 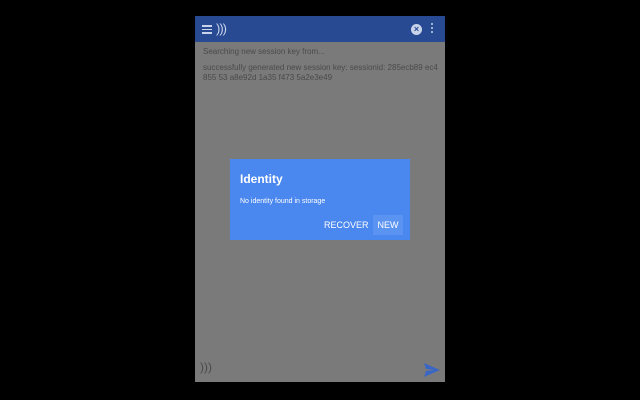 I want to click on dialog-message: No identity found in storage, so click(x=283, y=201).